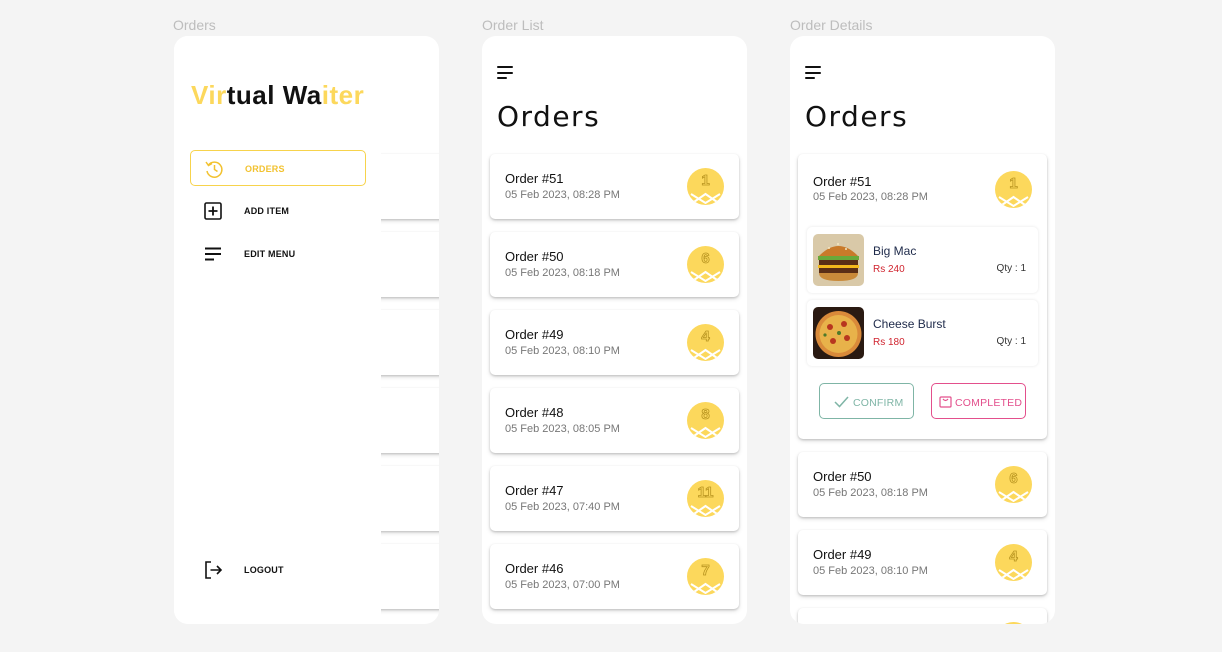 This screenshot has height=652, width=1222. I want to click on background-order-list: 1 6 4 8 11 7, so click(377, 330).